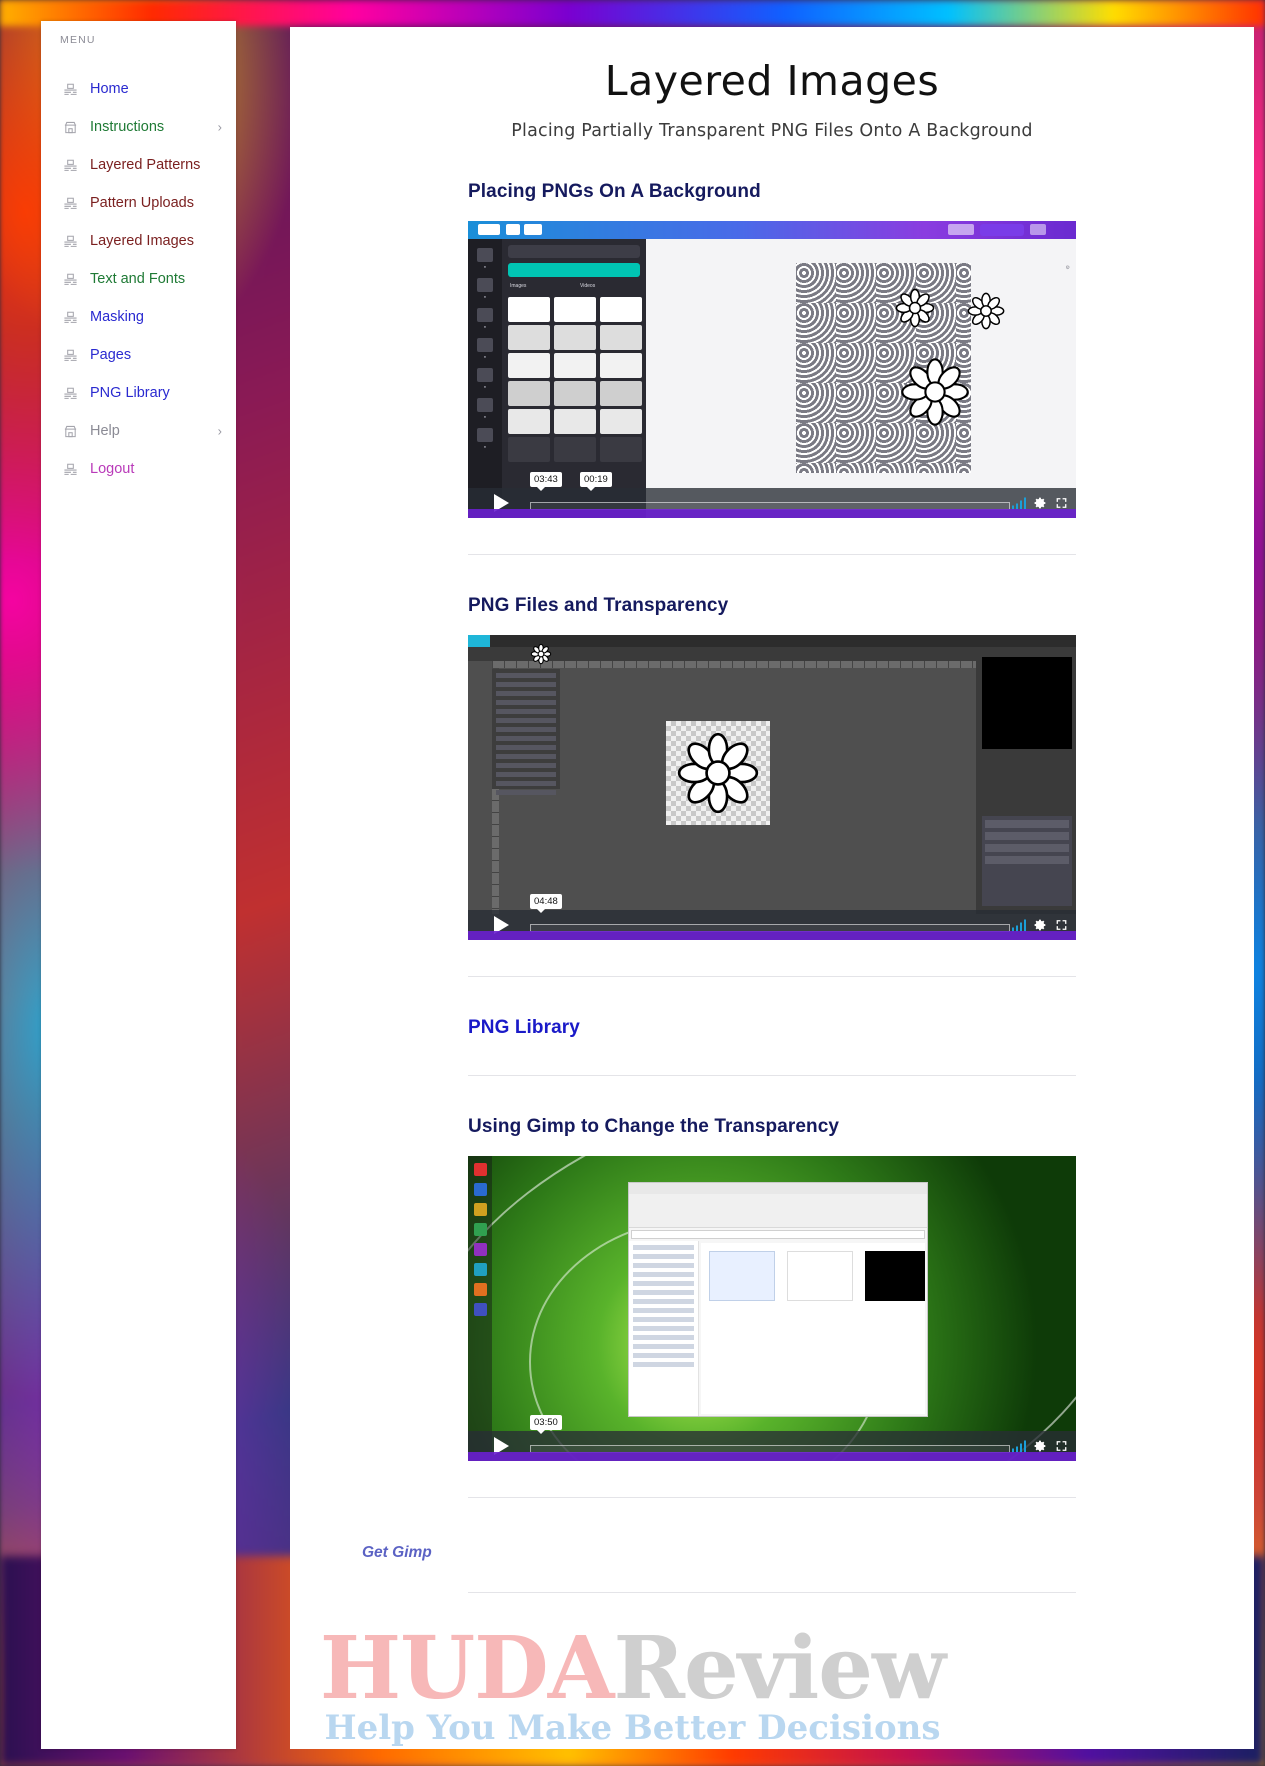 This screenshot has height=1766, width=1265. What do you see at coordinates (480, 1308) in the screenshot?
I see `desktop-taskbar` at bounding box center [480, 1308].